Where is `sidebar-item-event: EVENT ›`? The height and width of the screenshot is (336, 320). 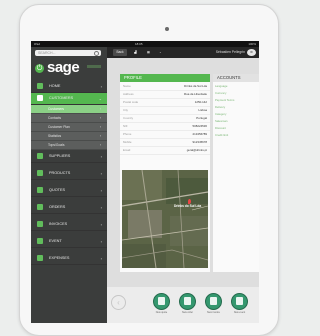 sidebar-item-event: EVENT › is located at coordinates (69, 242).